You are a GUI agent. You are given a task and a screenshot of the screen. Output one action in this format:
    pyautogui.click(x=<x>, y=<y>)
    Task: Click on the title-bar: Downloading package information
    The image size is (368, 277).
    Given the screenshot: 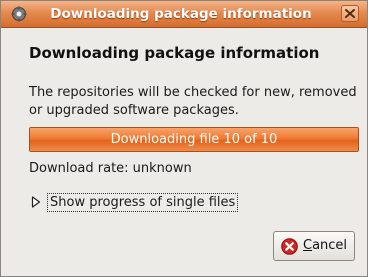 What is the action you would take?
    pyautogui.click(x=184, y=14)
    